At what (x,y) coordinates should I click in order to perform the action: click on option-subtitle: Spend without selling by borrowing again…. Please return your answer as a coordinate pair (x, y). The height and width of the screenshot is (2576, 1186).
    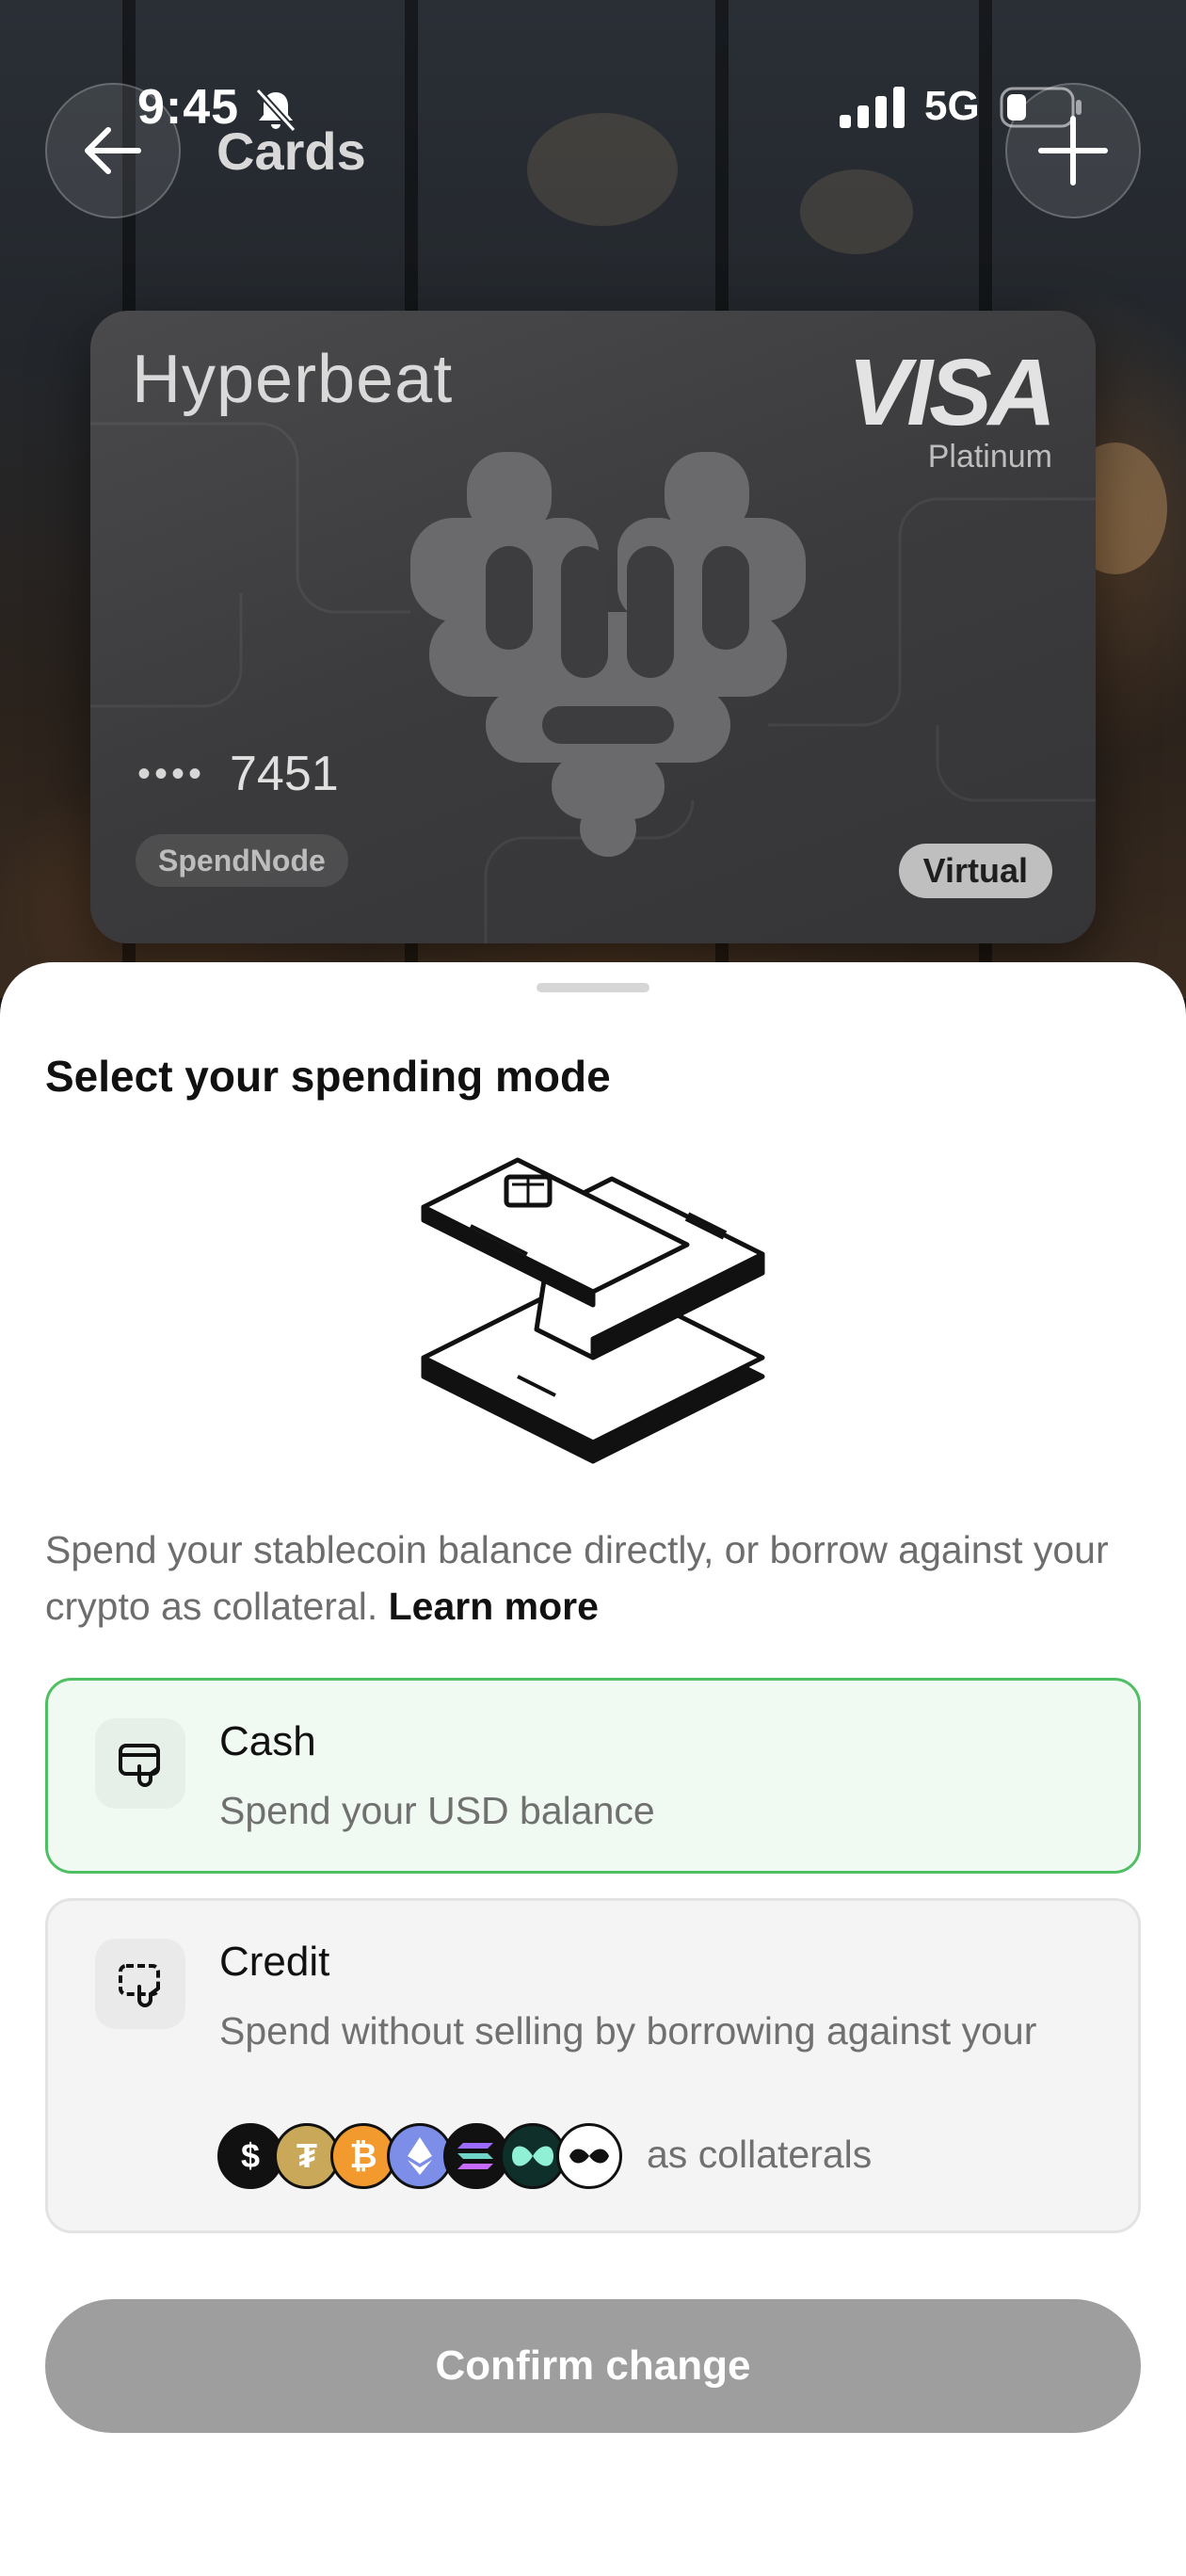
    Looking at the image, I should click on (628, 2031).